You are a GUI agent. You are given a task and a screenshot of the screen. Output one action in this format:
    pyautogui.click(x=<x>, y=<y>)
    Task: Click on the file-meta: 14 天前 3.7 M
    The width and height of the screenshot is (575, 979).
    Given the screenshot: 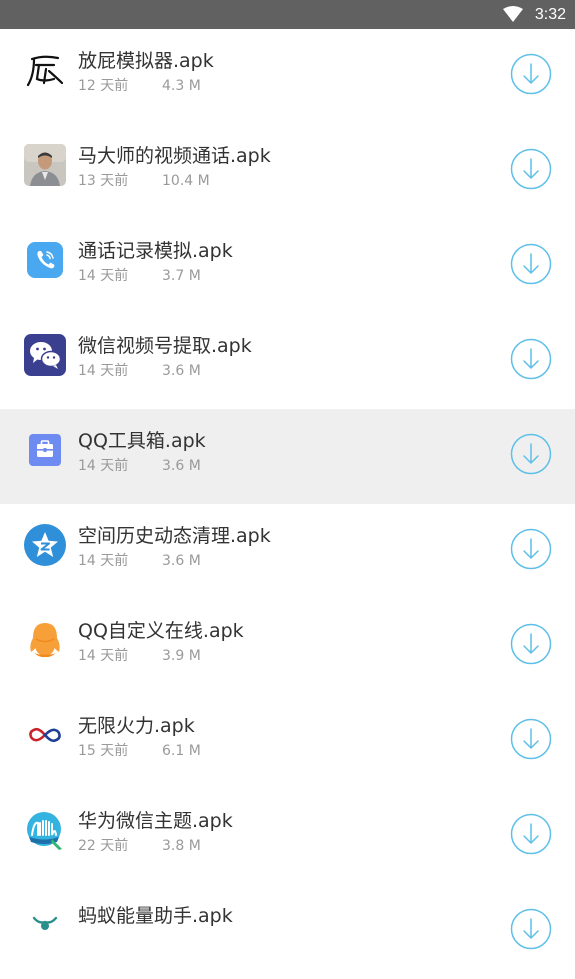 What is the action you would take?
    pyautogui.click(x=139, y=276)
    